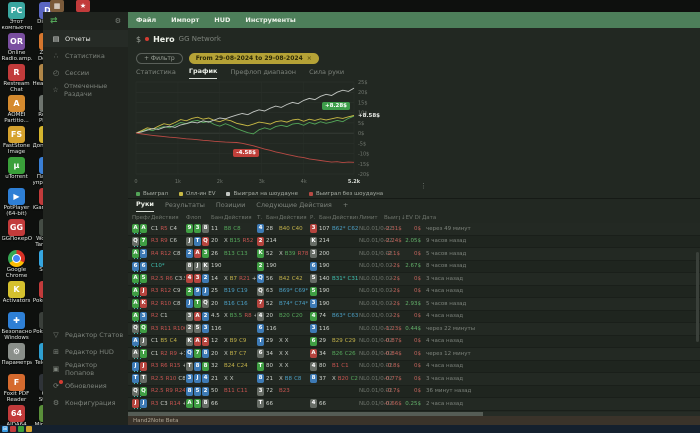  What do you see at coordinates (392, 218) in the screenshot?
I see `col-header-выиграл-12: Выиграл` at bounding box center [392, 218].